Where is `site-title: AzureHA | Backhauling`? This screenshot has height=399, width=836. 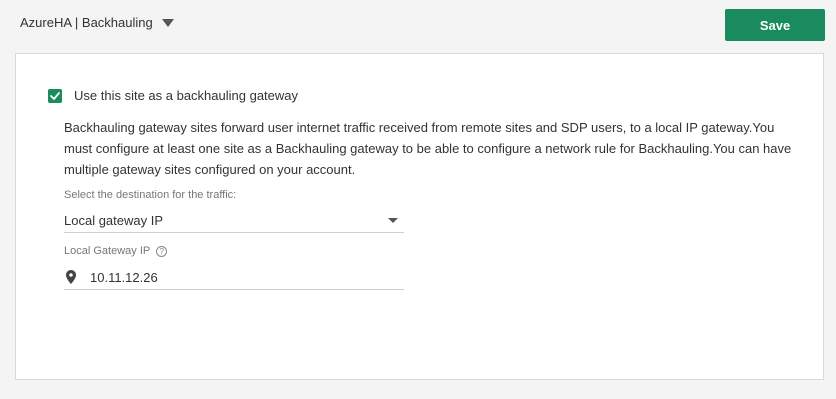 site-title: AzureHA | Backhauling is located at coordinates (86, 22).